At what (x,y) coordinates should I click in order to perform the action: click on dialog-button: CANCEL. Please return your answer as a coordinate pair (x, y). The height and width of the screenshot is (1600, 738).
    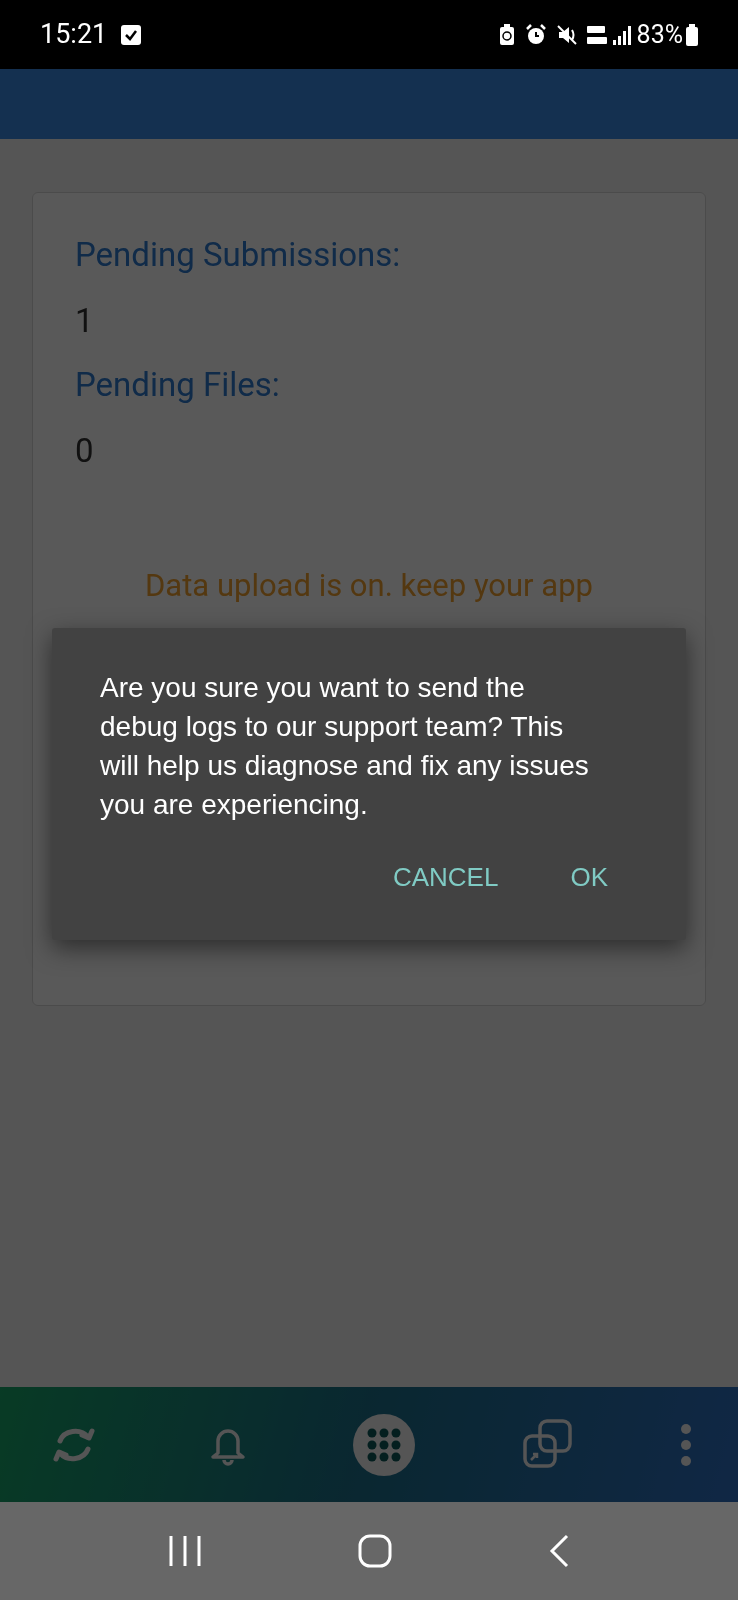
    Looking at the image, I should click on (445, 877).